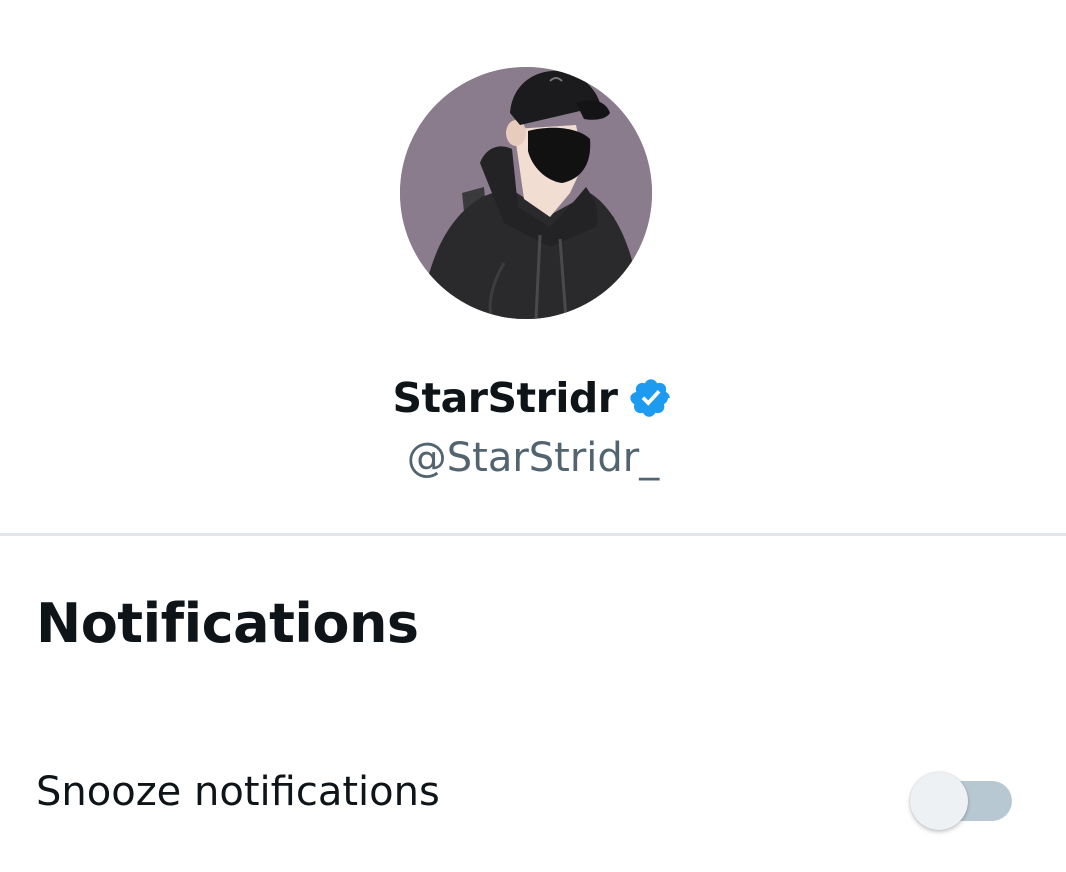 This screenshot has height=872, width=1066. I want to click on avatar-illustration, so click(526, 193).